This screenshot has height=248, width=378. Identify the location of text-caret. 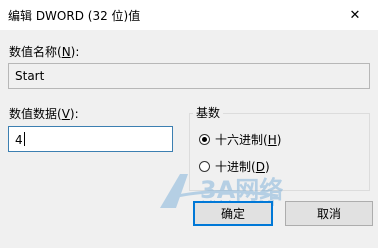
(24, 139).